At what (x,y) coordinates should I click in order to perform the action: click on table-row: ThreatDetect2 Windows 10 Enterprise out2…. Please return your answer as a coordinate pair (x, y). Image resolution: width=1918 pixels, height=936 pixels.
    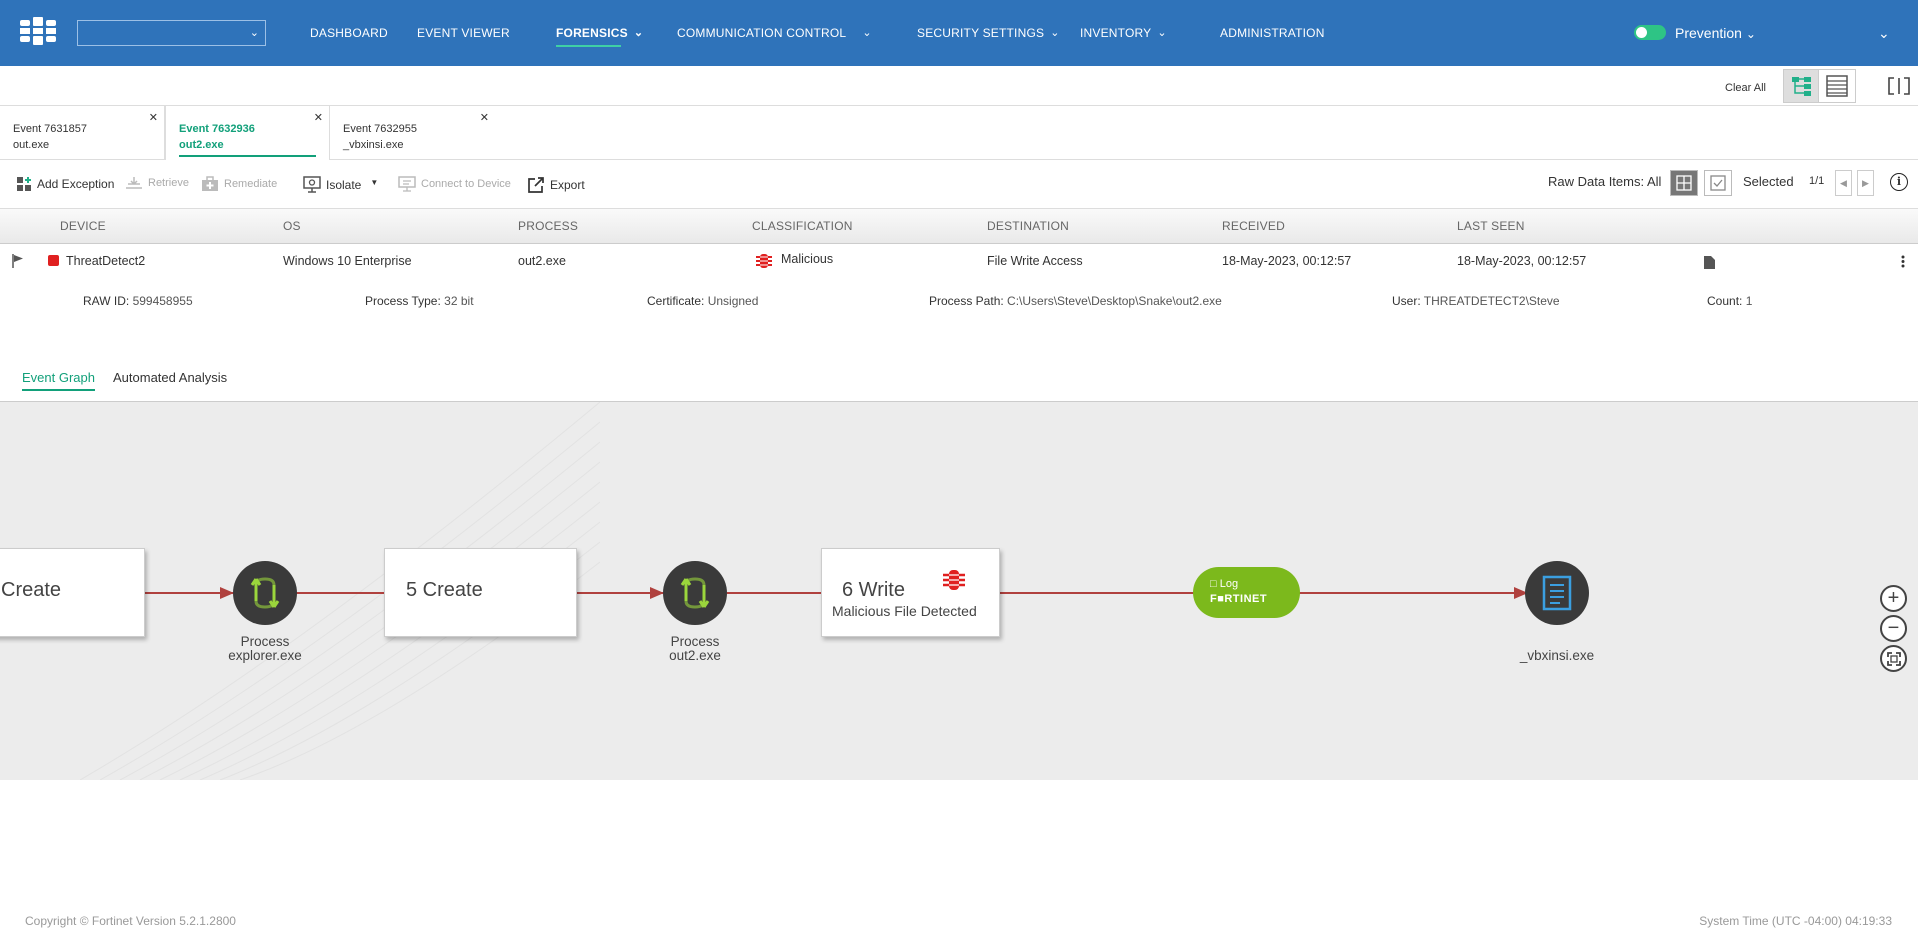
    Looking at the image, I should click on (959, 261).